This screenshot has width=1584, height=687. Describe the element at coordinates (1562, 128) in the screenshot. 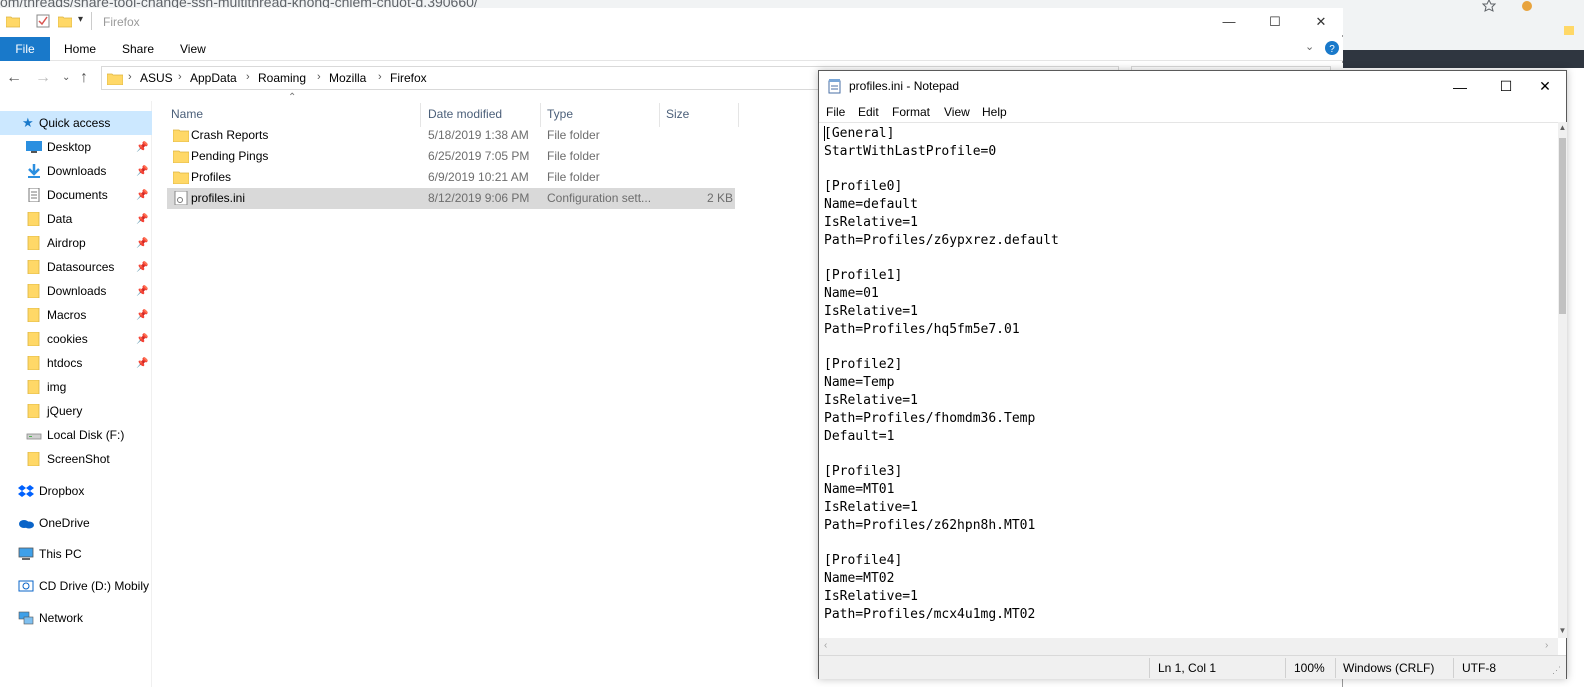

I see `scroll-up-arrow-icon: ▲` at that location.